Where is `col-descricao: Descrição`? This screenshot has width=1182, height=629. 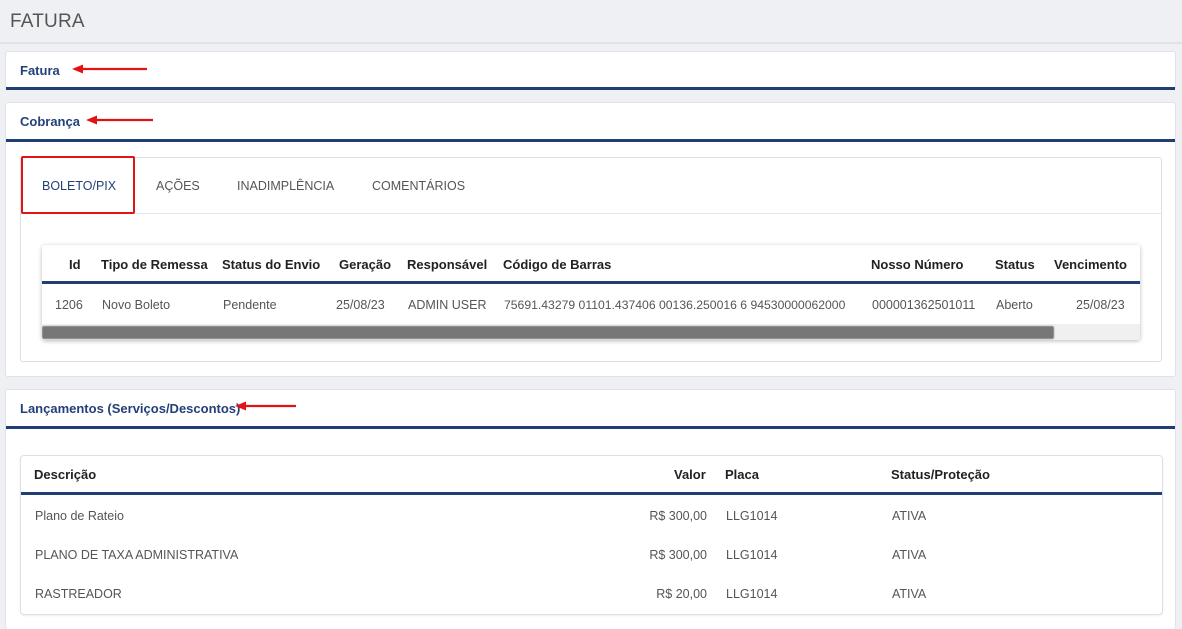
col-descricao: Descrição is located at coordinates (65, 474).